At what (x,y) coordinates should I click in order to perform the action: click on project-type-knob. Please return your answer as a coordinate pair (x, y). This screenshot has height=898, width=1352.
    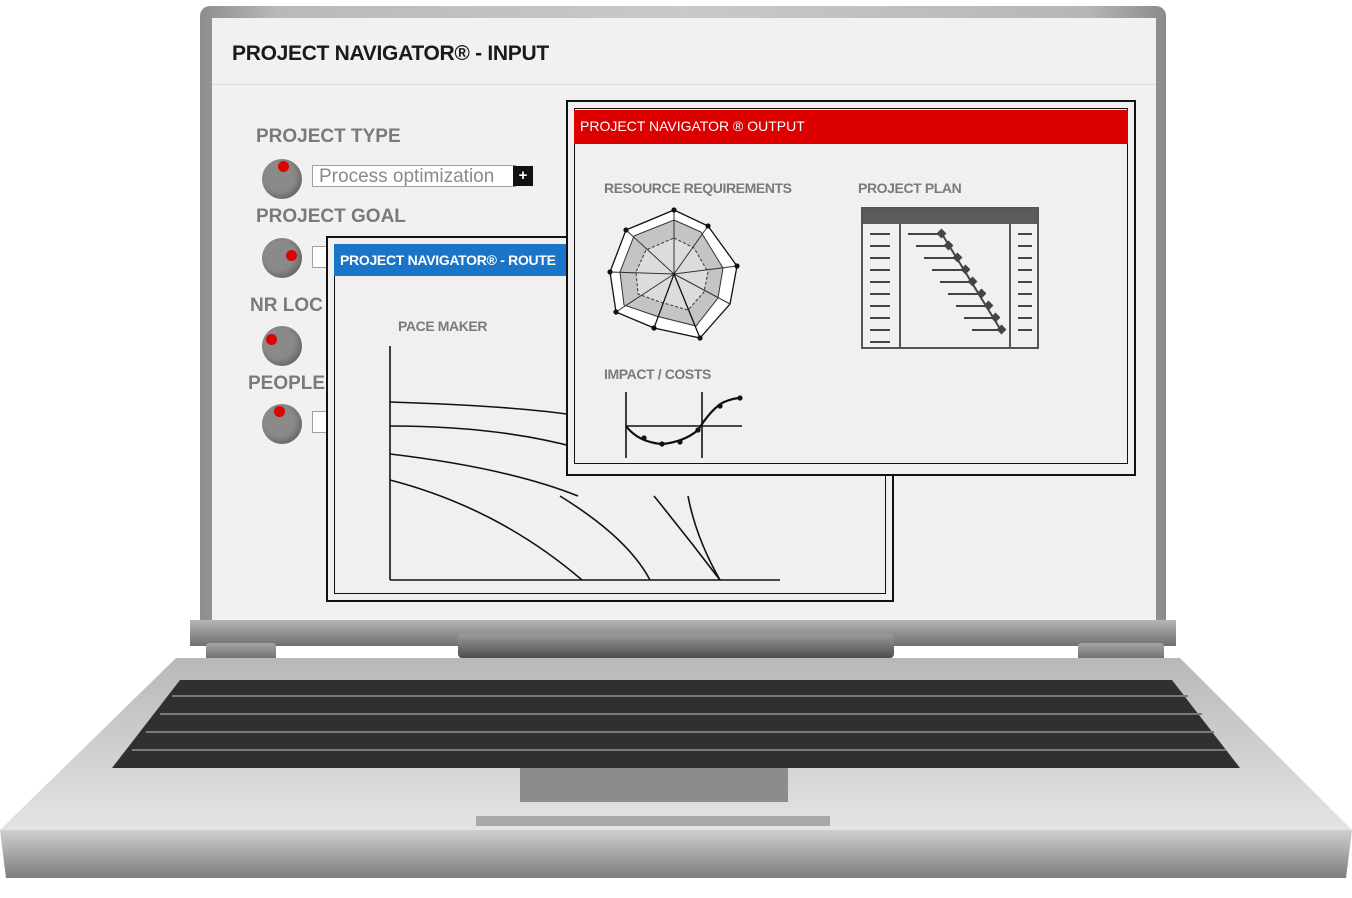
    Looking at the image, I should click on (282, 179).